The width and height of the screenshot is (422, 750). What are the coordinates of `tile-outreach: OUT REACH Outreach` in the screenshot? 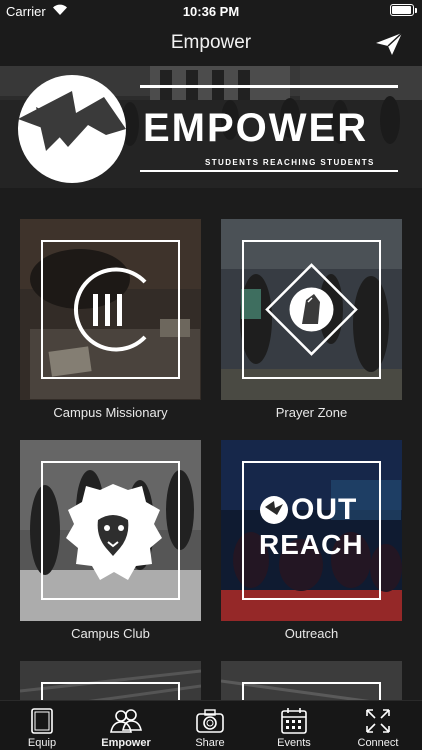 It's located at (311, 543).